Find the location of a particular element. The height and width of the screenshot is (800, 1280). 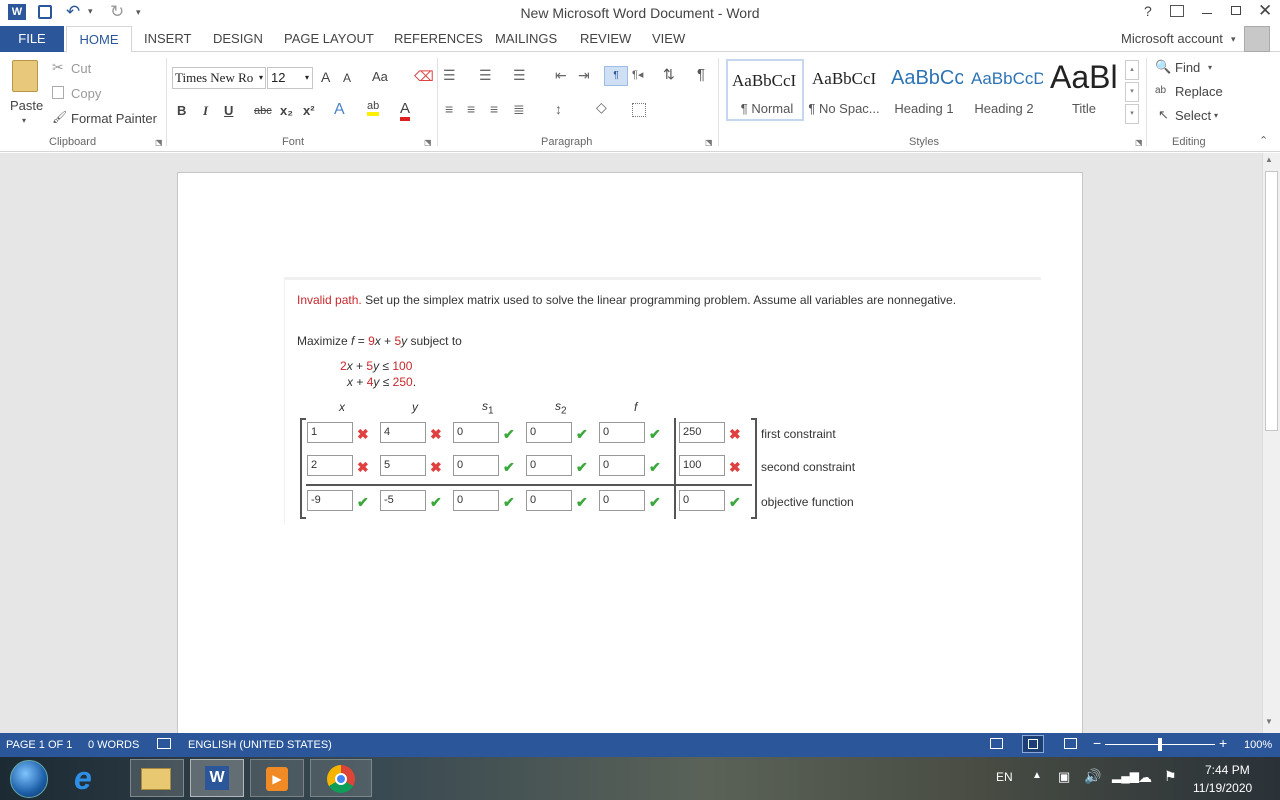

paste-dropdown-icon: ▾ is located at coordinates (24, 120).